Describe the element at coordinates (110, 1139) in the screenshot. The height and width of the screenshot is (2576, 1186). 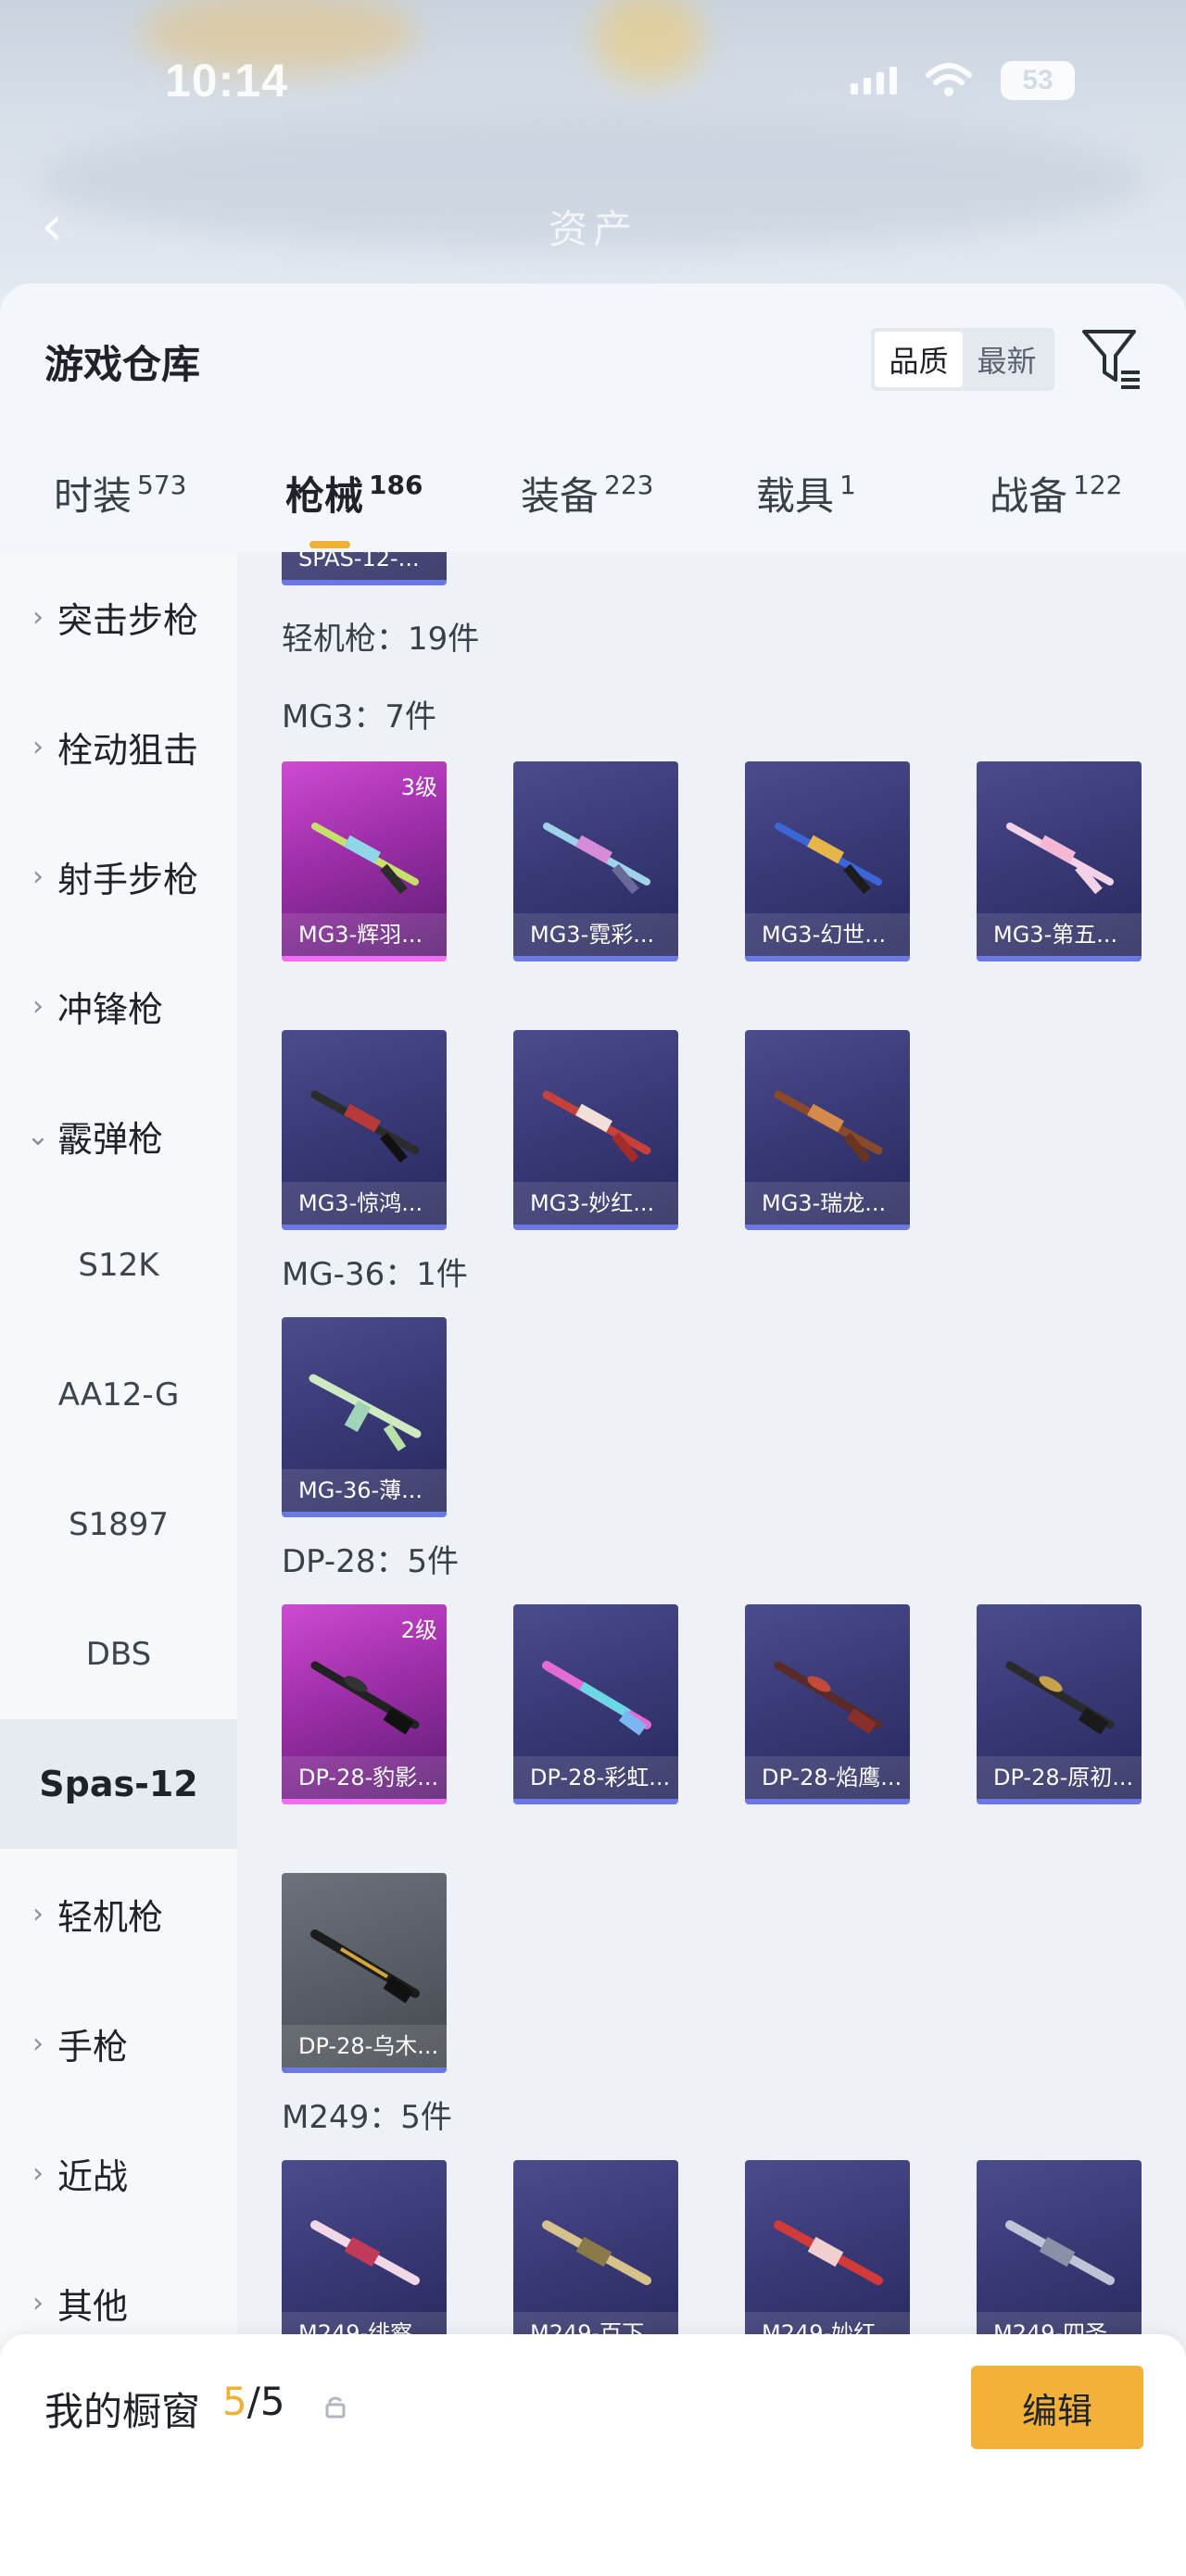
I see `sidebar-item-label: 霰弹枪` at that location.